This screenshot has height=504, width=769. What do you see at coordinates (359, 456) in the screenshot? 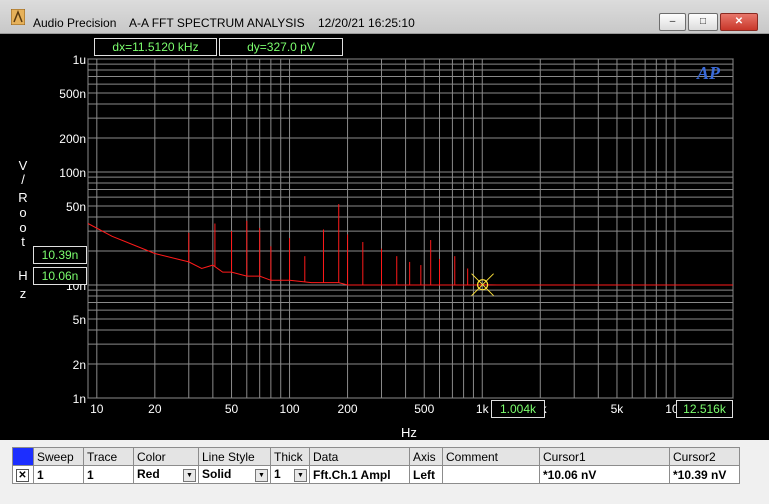
I see `col-header-data: Data` at bounding box center [359, 456].